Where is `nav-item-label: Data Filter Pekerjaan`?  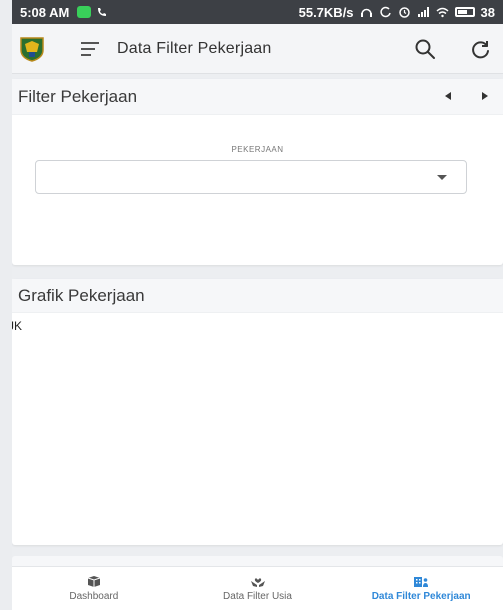 nav-item-label: Data Filter Pekerjaan is located at coordinates (421, 596).